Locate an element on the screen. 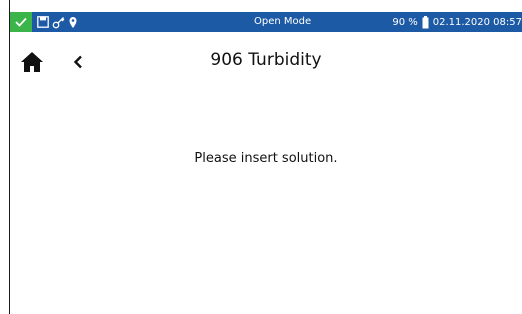 The image size is (522, 314). mode-label: Open Mode is located at coordinates (283, 21).